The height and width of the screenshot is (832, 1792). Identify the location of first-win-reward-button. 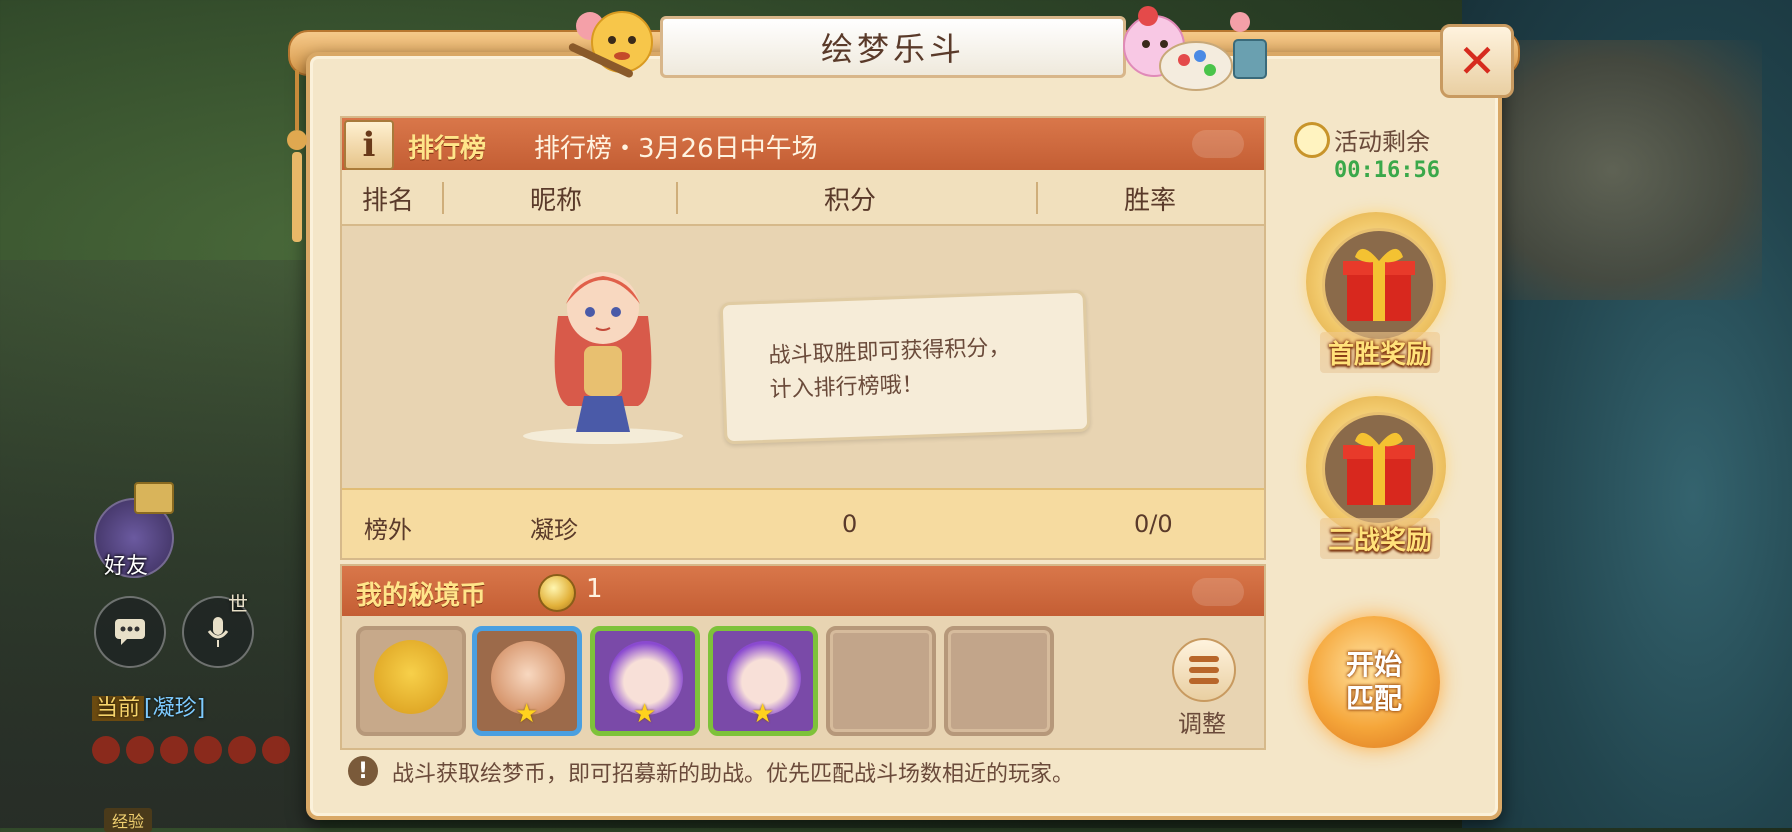
(1376, 282).